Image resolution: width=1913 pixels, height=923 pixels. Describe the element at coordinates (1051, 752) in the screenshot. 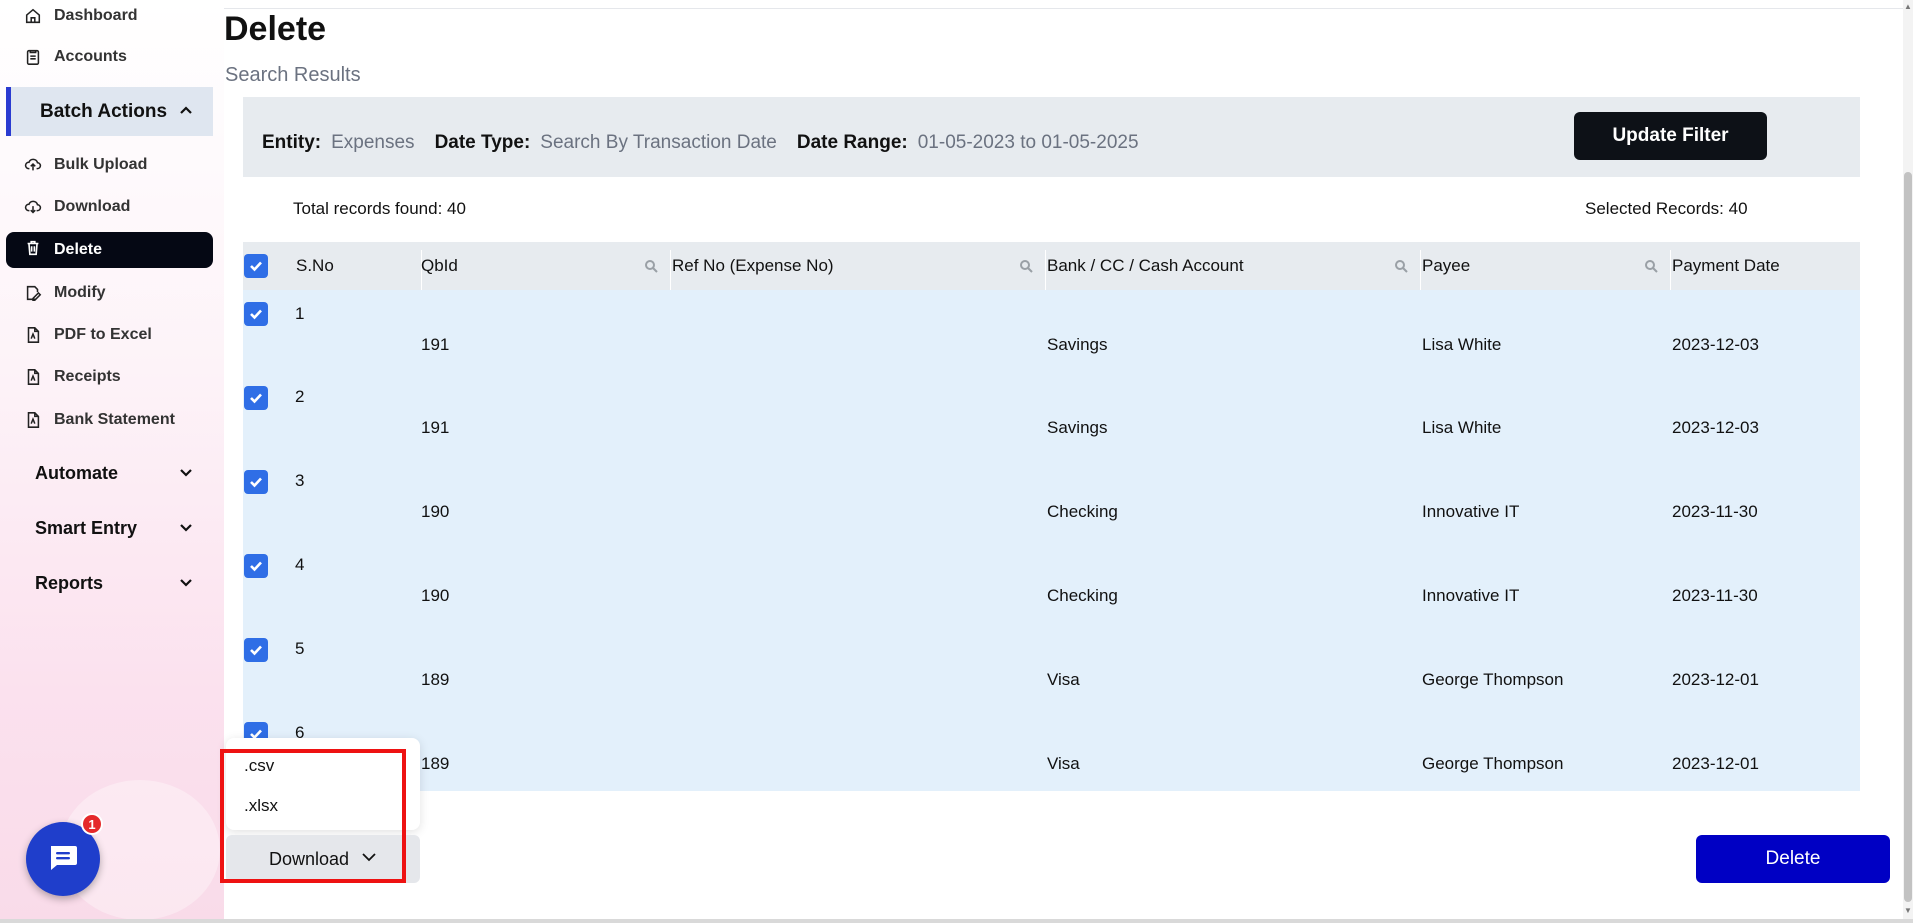

I see `table-row: 6 189 Visa George Thompson 2023-12-01` at that location.